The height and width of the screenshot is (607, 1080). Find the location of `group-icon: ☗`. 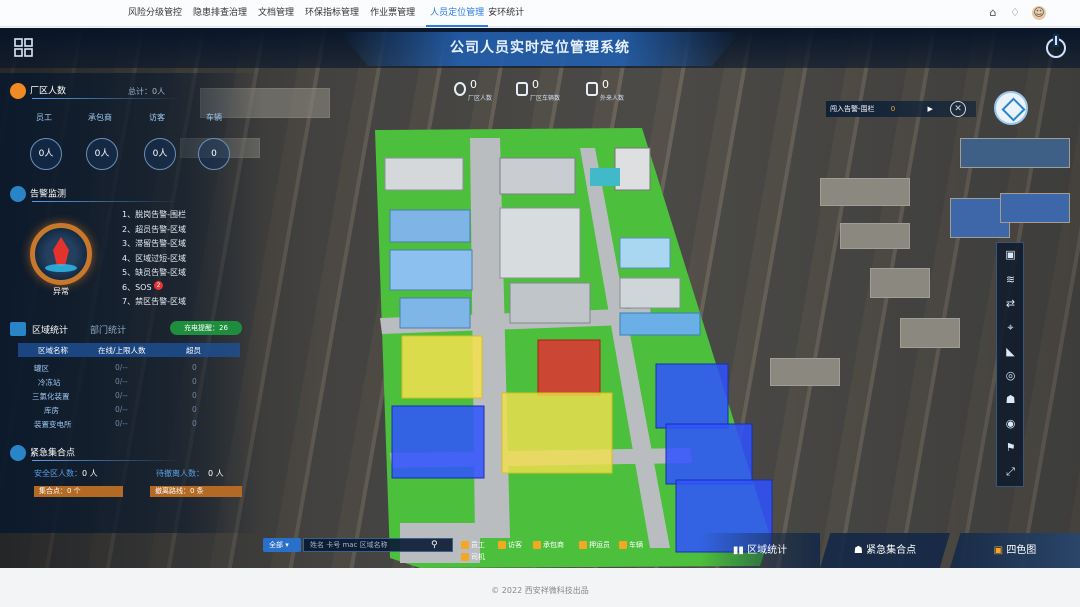

group-icon: ☗ is located at coordinates (1010, 399).